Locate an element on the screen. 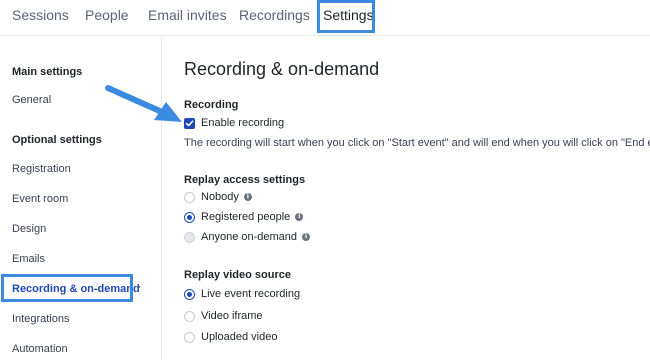 Image resolution: width=650 pixels, height=360 pixels. radio-anyone-on-demand-label: Anyone on-demand is located at coordinates (249, 237).